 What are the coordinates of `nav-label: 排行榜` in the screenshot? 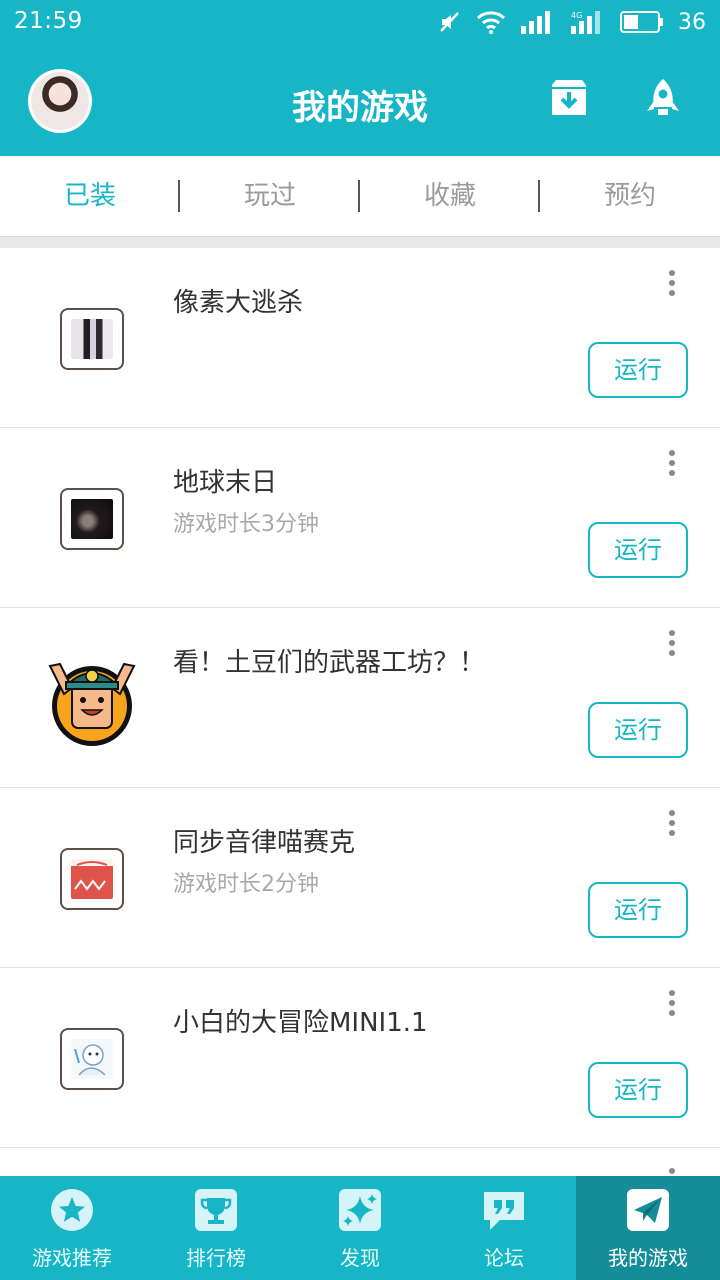 It's located at (216, 1258).